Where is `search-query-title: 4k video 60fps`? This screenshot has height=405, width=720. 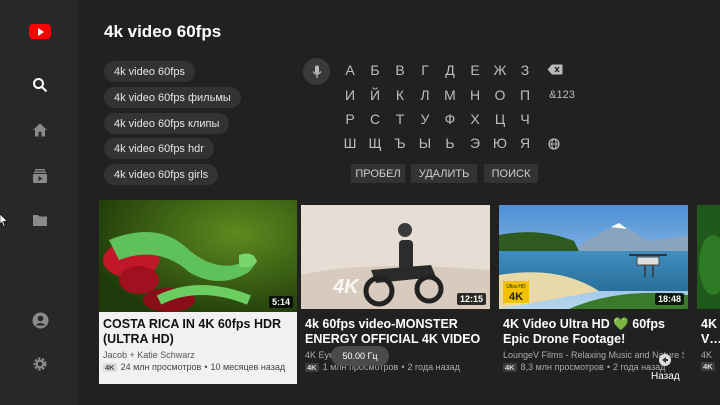 search-query-title: 4k video 60fps is located at coordinates (163, 31).